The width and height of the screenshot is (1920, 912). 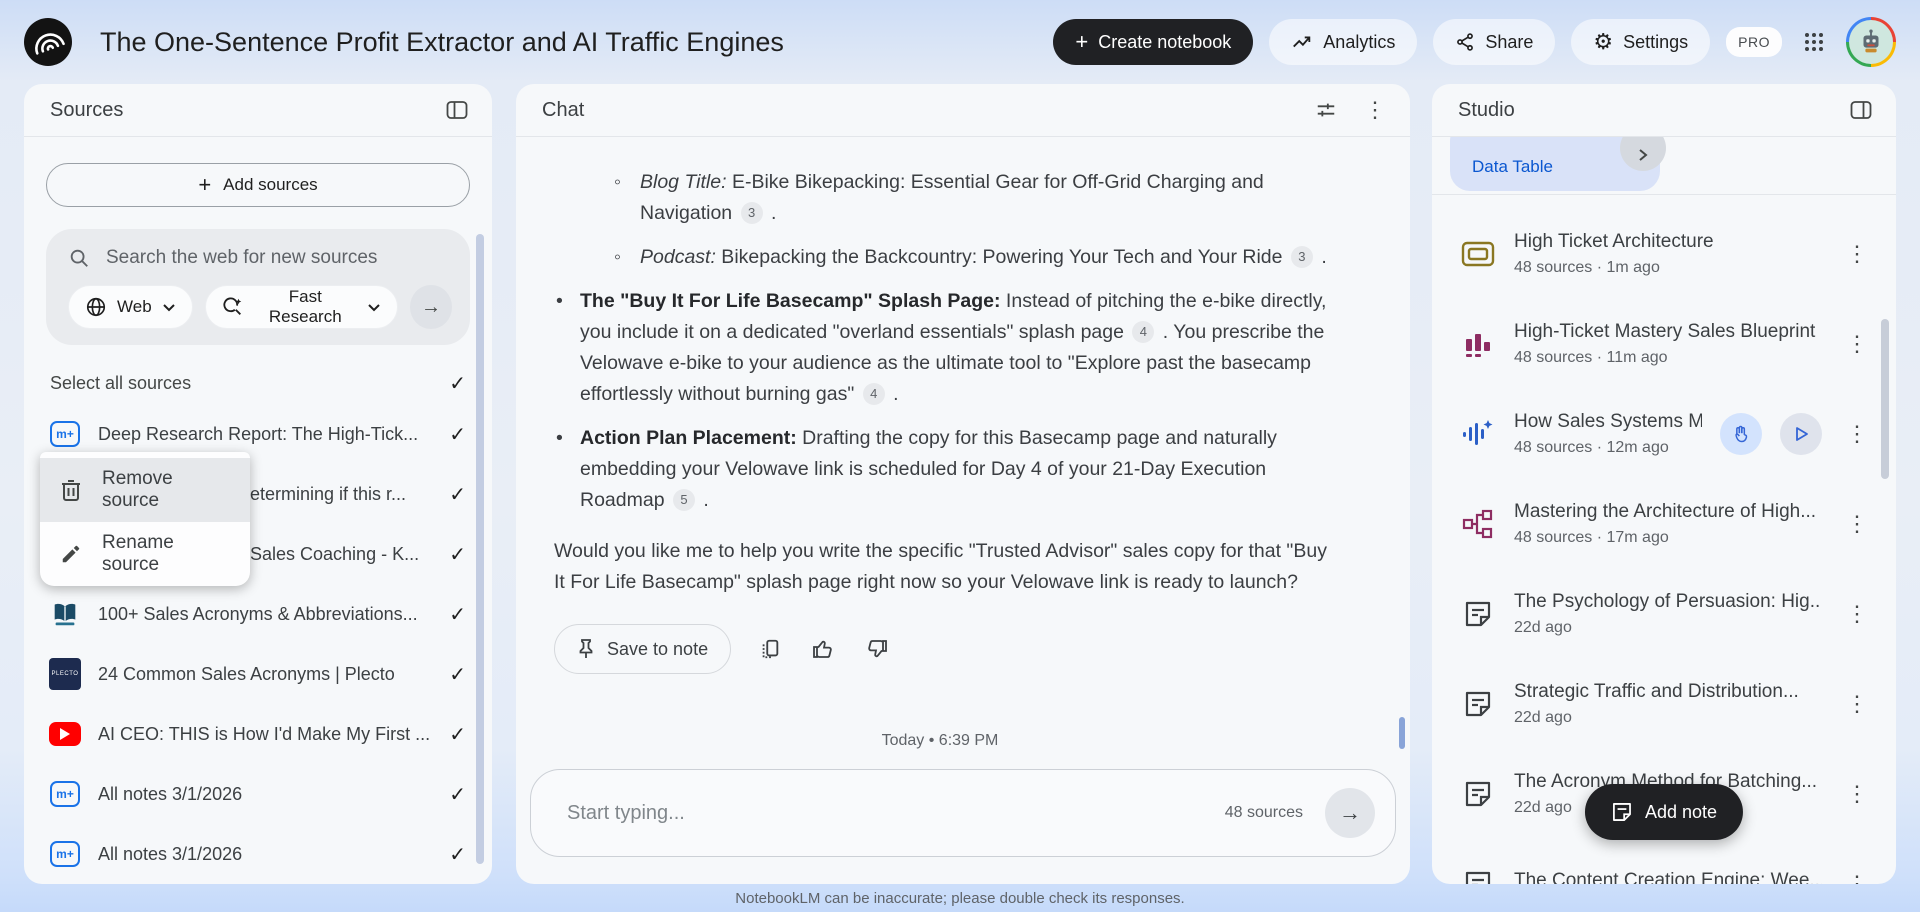 I want to click on rename-source-label: Rename source, so click(x=138, y=553).